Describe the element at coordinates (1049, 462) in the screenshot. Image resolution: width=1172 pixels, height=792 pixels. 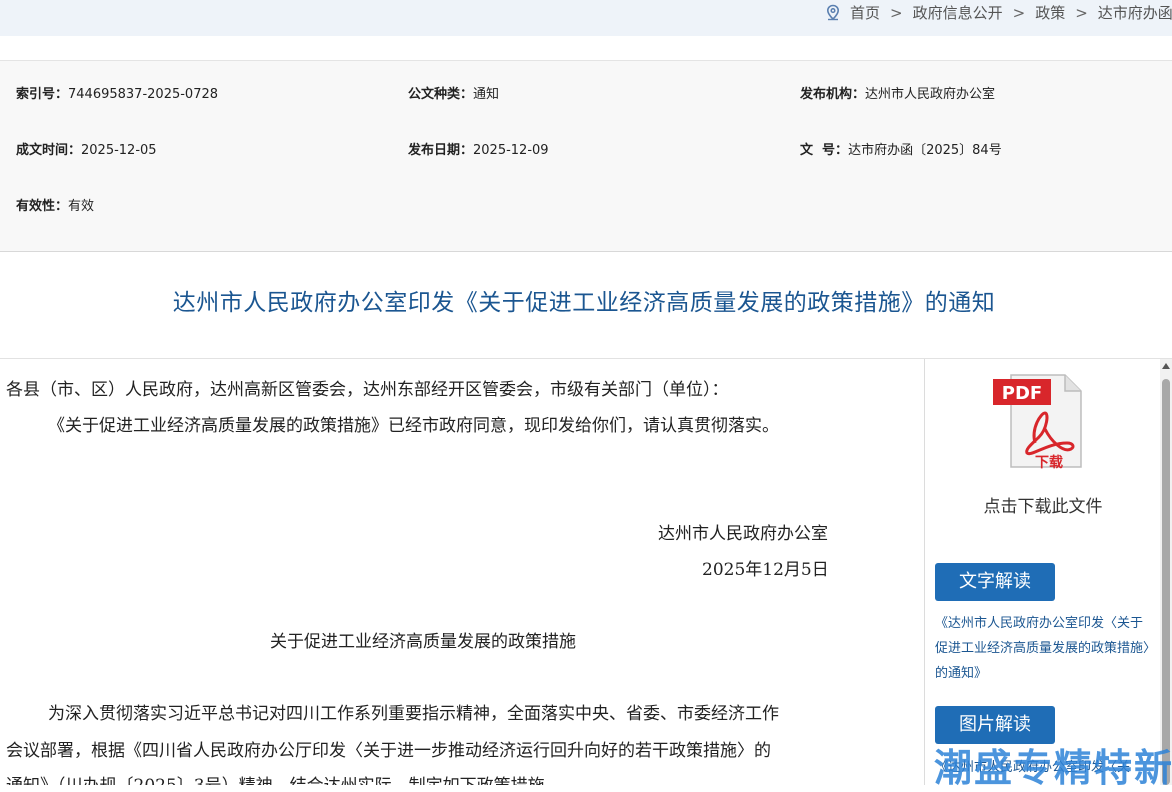
I see `pdf-icon-sublabel: 下载` at that location.